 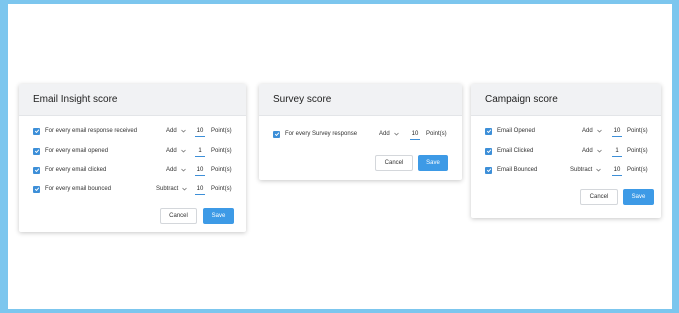 I want to click on rule-label: For every email response received, so click(x=91, y=131).